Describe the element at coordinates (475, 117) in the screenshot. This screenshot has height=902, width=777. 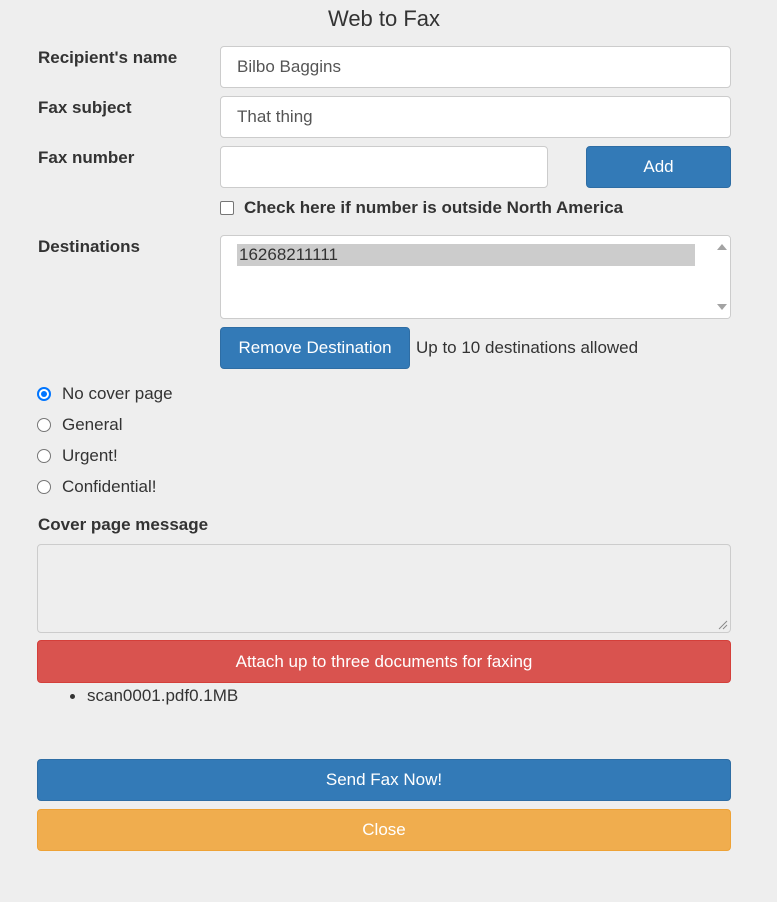
I see `subject-input: That thing` at that location.